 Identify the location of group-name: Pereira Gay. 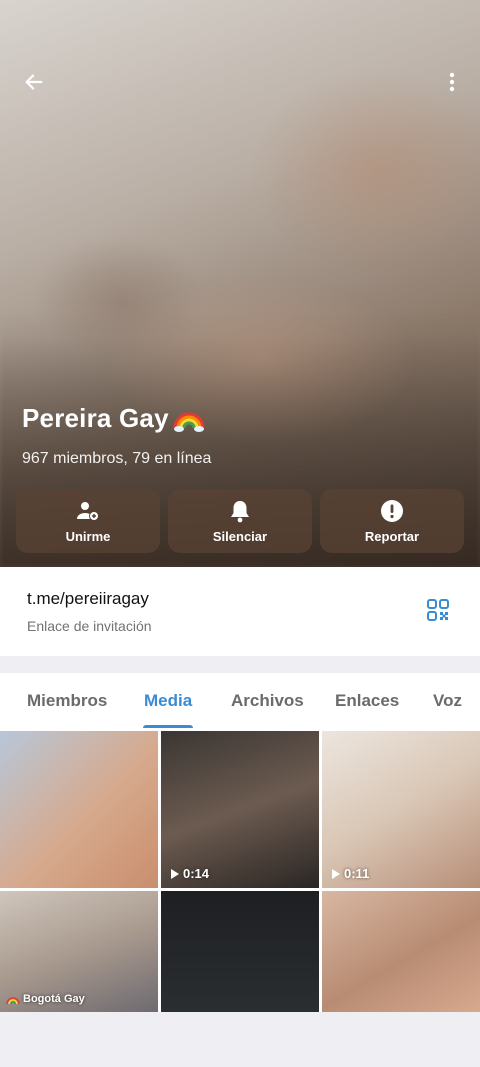
(95, 417).